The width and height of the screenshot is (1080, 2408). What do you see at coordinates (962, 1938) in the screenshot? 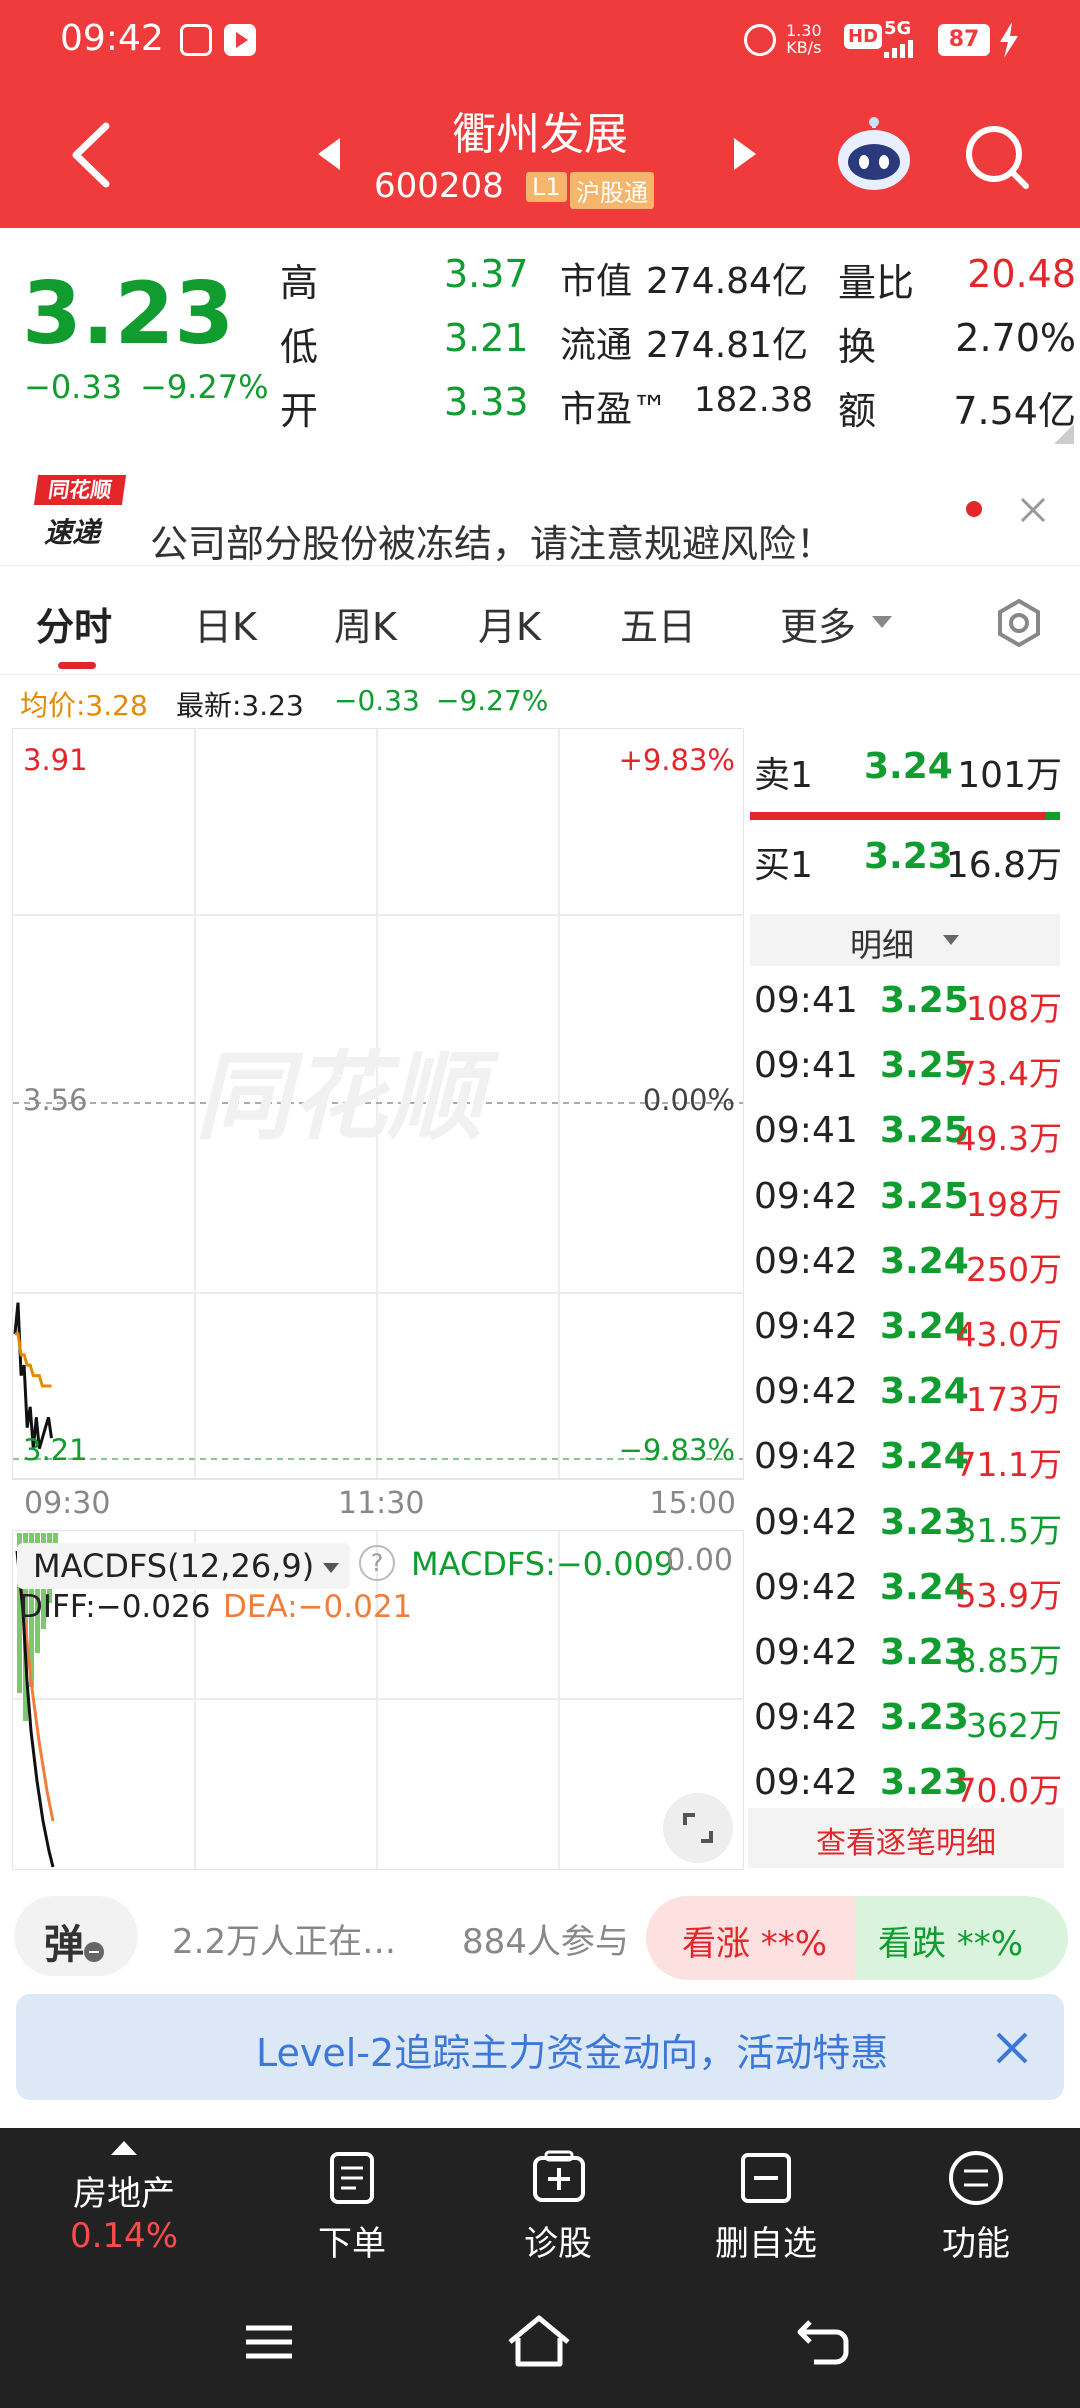
I see `vote-bear-button: 看跌 **%` at bounding box center [962, 1938].